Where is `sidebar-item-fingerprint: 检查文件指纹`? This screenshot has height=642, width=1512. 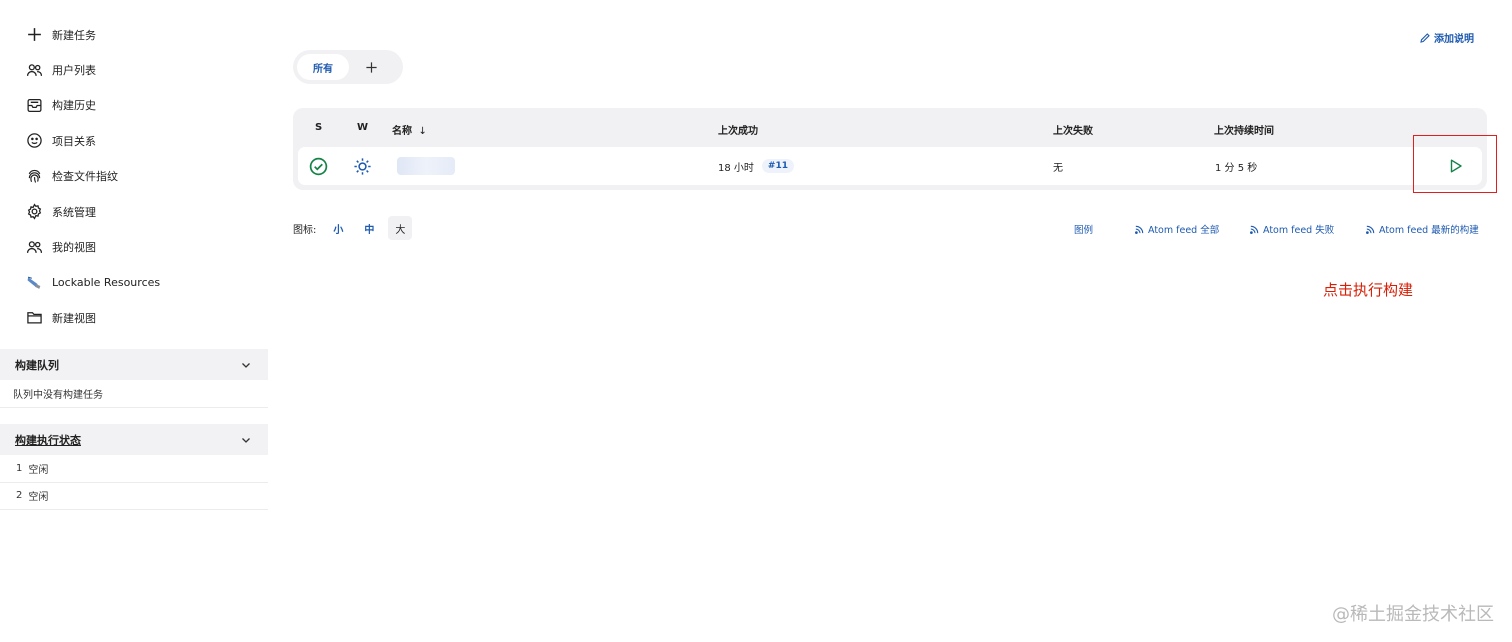
sidebar-item-fingerprint: 检查文件指纹 is located at coordinates (134, 176).